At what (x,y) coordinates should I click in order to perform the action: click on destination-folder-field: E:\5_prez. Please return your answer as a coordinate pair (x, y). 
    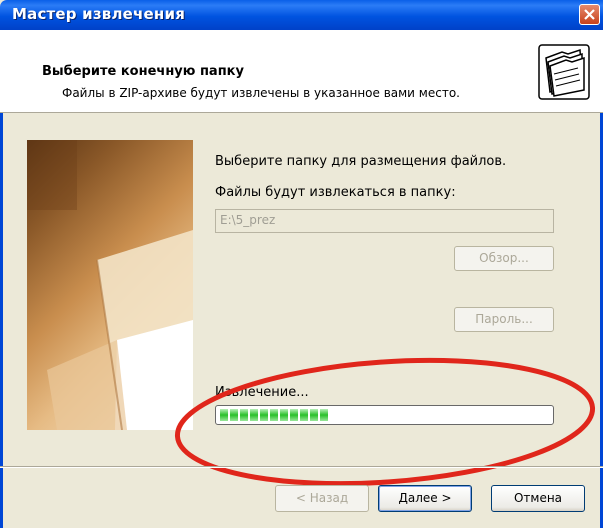
    Looking at the image, I should click on (384, 221).